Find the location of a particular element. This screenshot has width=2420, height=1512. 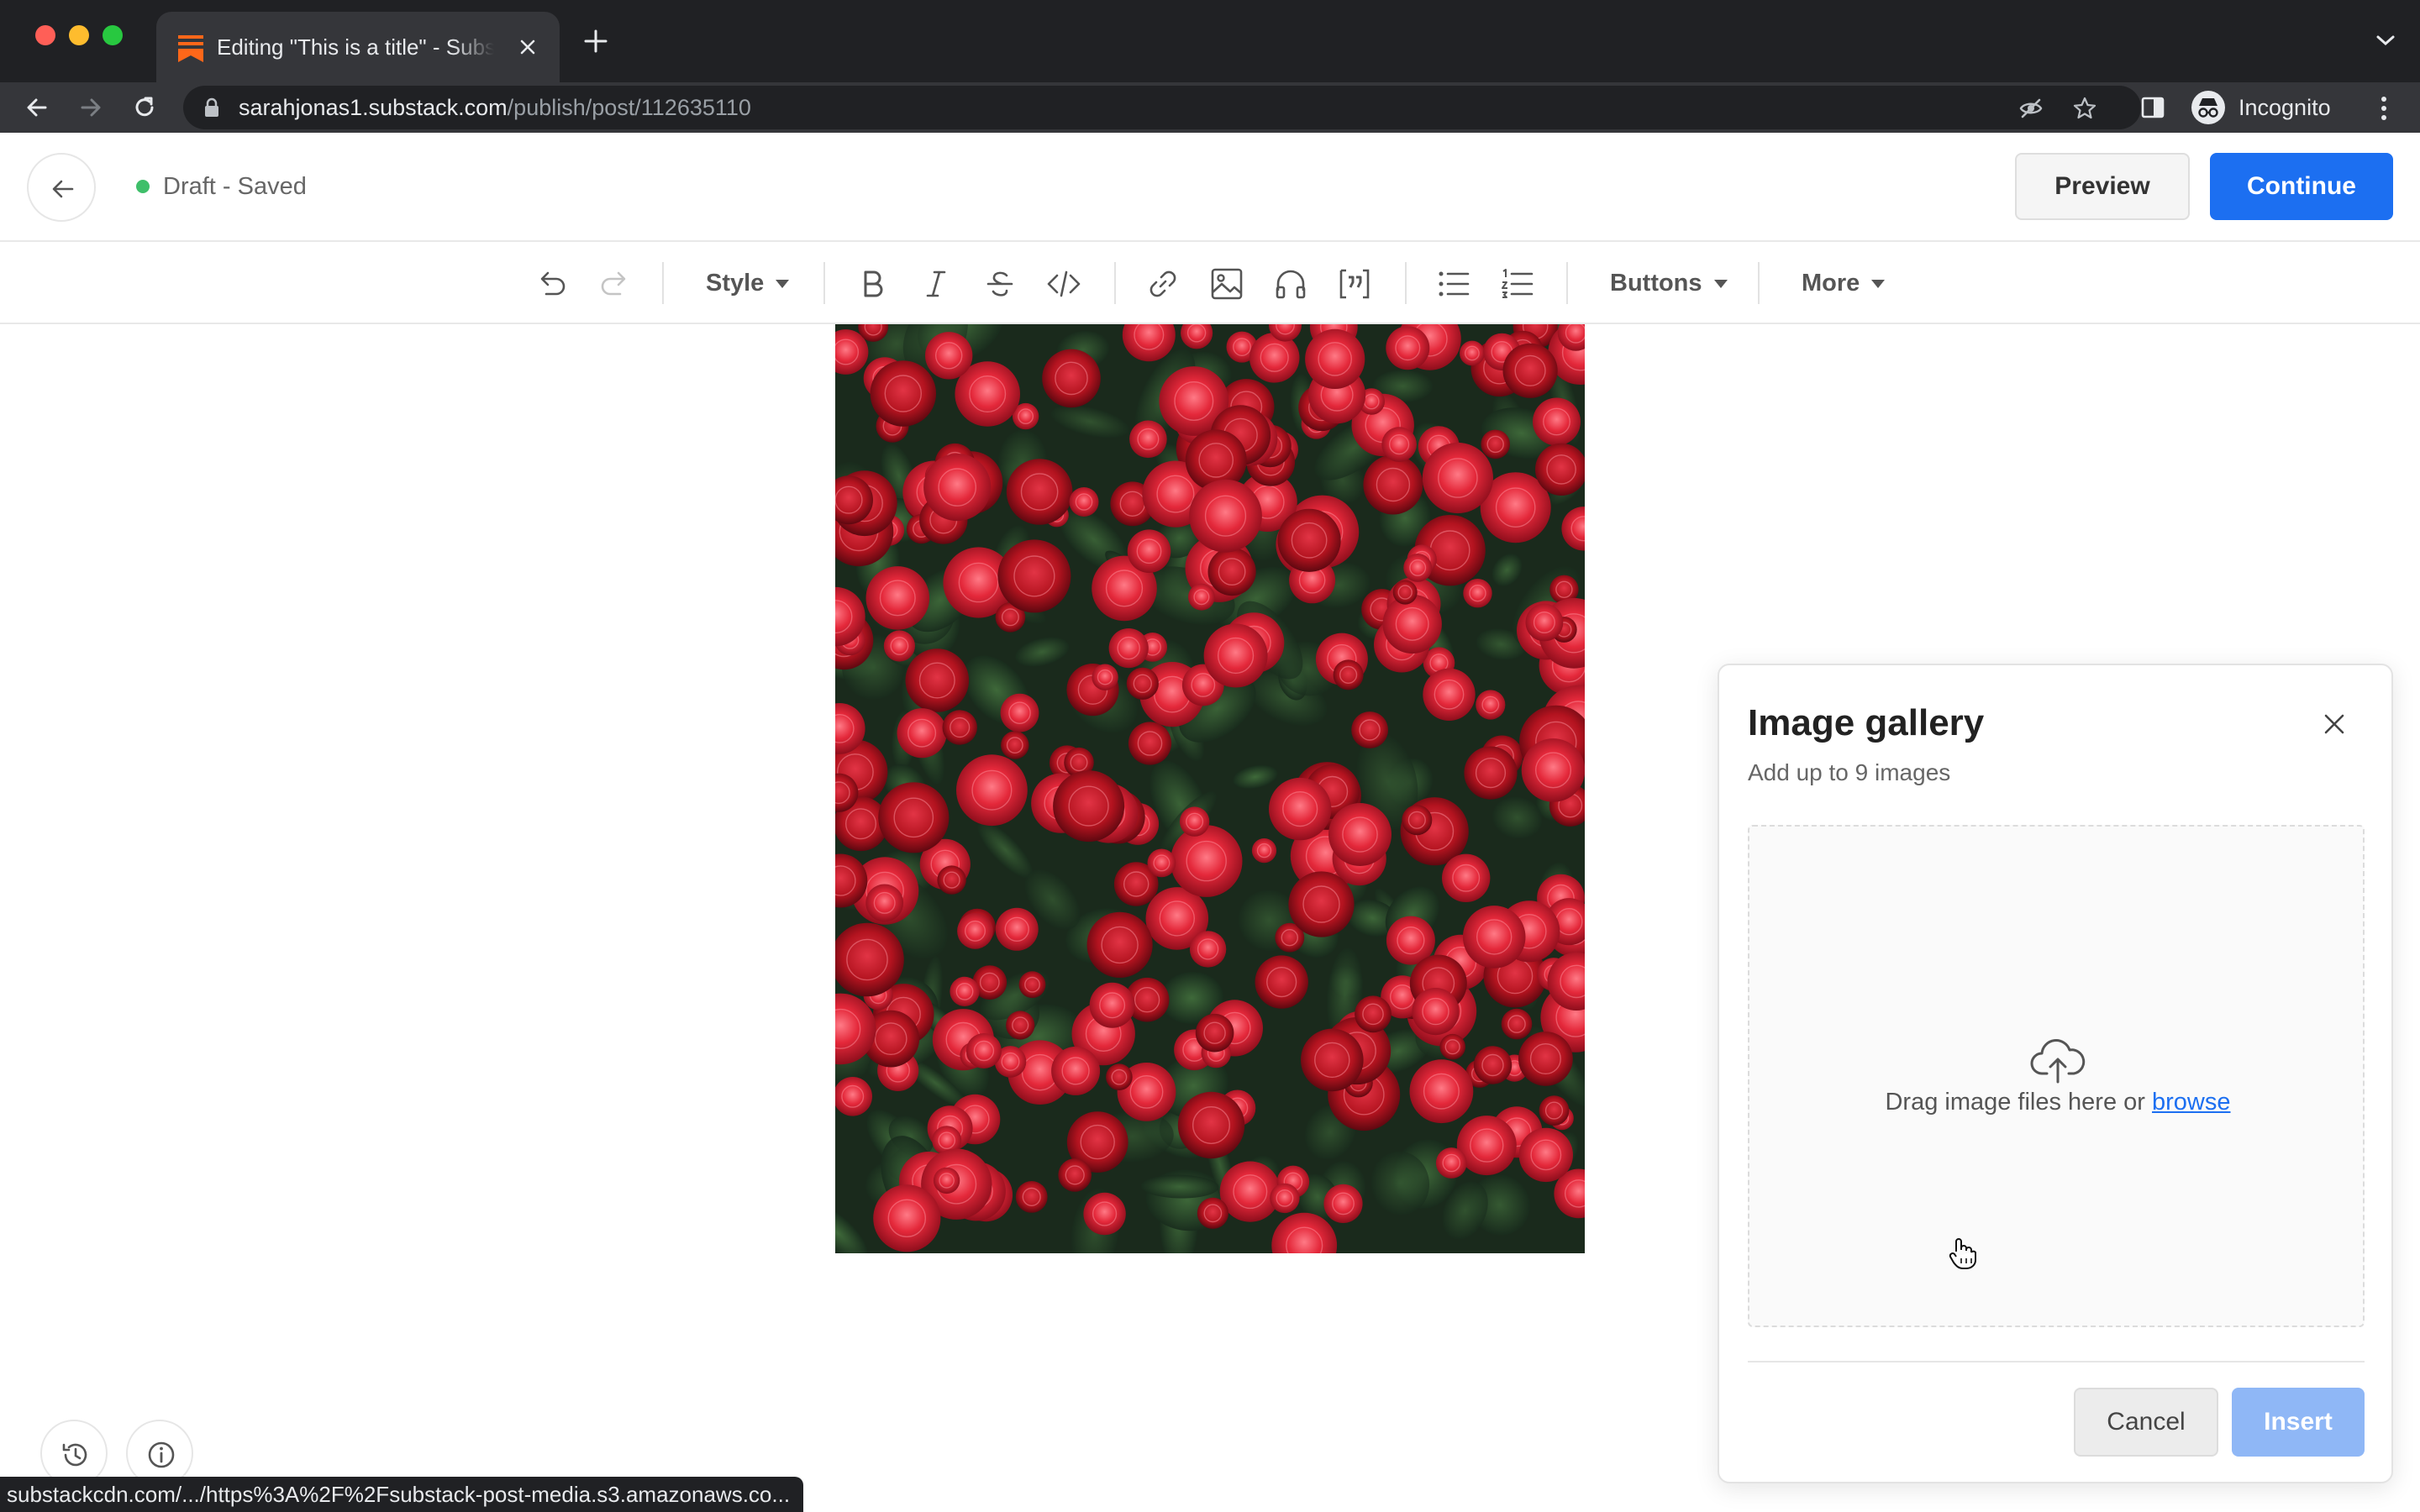

buttons-dropdown-label: Buttons is located at coordinates (1656, 283).